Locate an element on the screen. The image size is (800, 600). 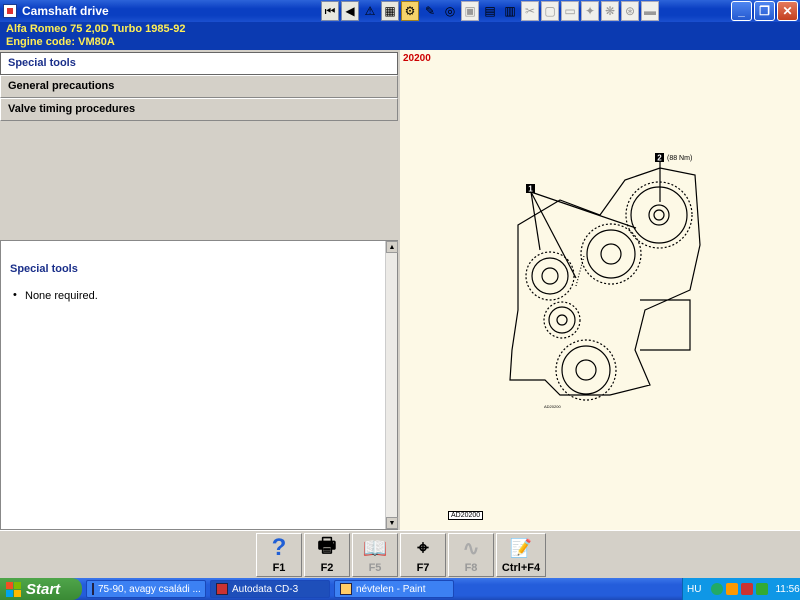
autodata-icon is located at coordinates (222, 589).